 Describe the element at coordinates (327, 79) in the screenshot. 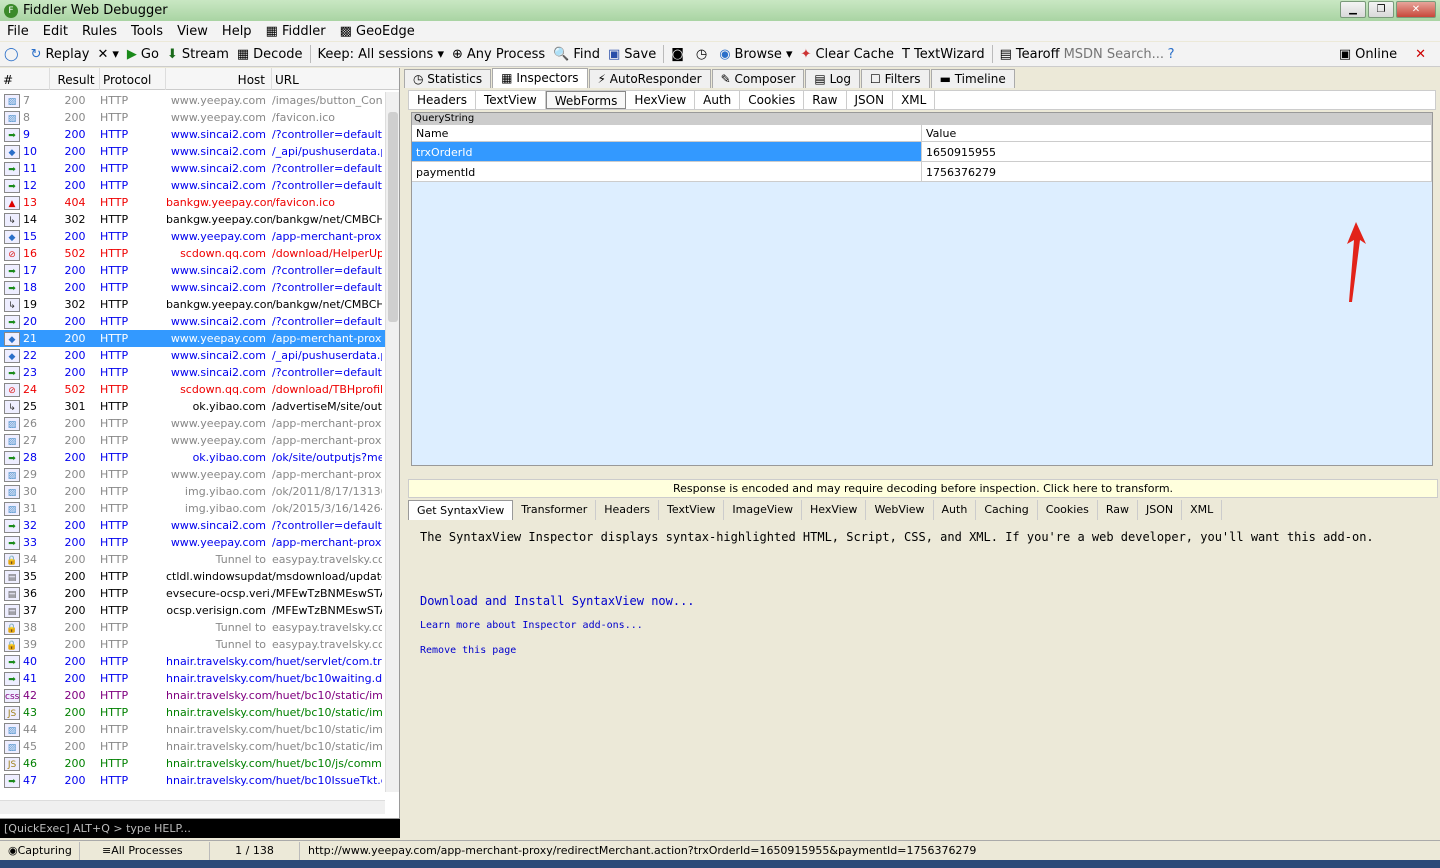

I see `col-url: URL` at that location.